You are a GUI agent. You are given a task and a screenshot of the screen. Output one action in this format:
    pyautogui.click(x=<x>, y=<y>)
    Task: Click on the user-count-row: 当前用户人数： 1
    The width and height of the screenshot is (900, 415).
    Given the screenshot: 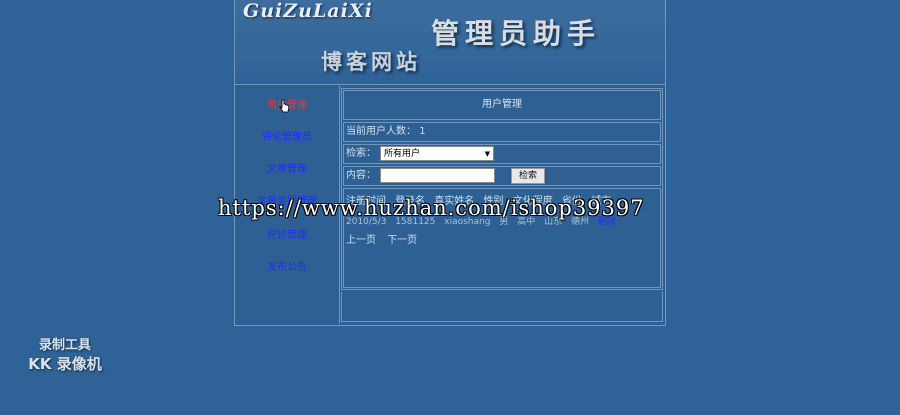 What is the action you would take?
    pyautogui.click(x=502, y=132)
    